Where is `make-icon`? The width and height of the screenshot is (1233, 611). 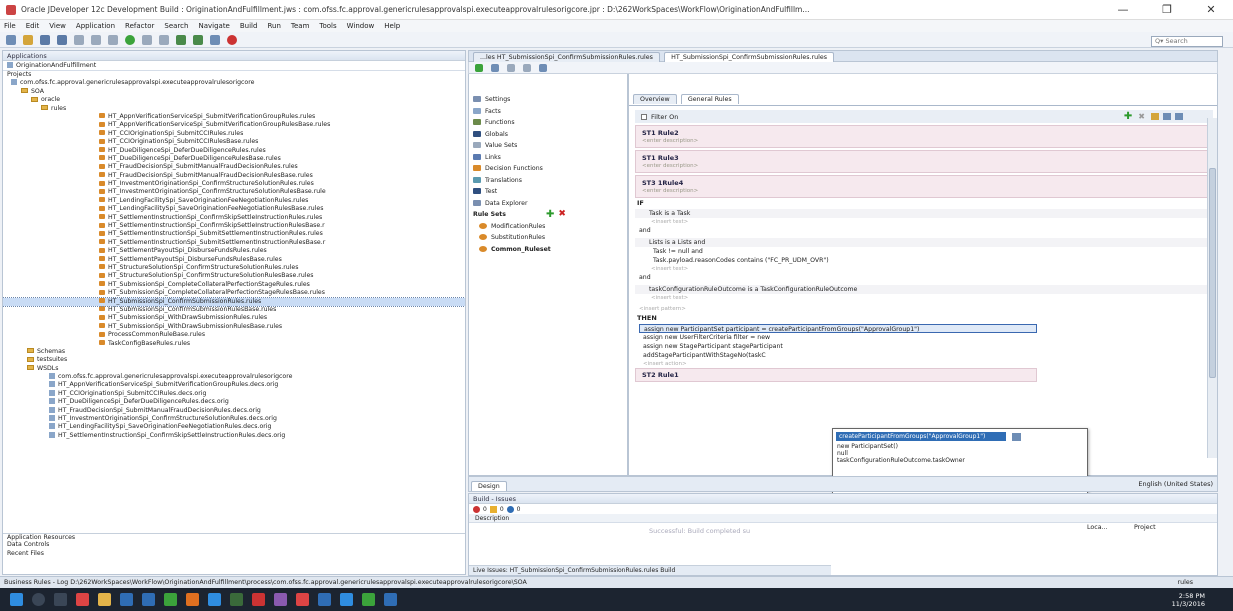 make-icon is located at coordinates (181, 39).